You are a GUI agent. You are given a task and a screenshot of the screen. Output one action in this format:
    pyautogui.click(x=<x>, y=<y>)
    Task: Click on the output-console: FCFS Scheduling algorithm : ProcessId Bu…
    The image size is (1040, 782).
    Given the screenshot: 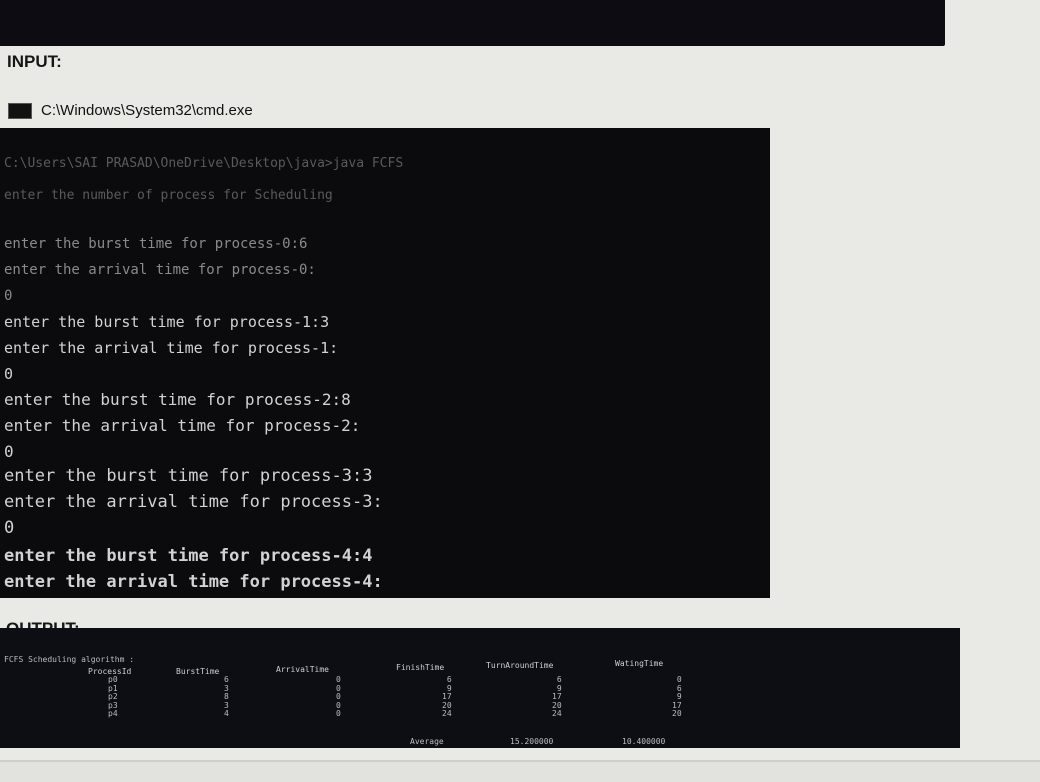 What is the action you would take?
    pyautogui.click(x=480, y=688)
    